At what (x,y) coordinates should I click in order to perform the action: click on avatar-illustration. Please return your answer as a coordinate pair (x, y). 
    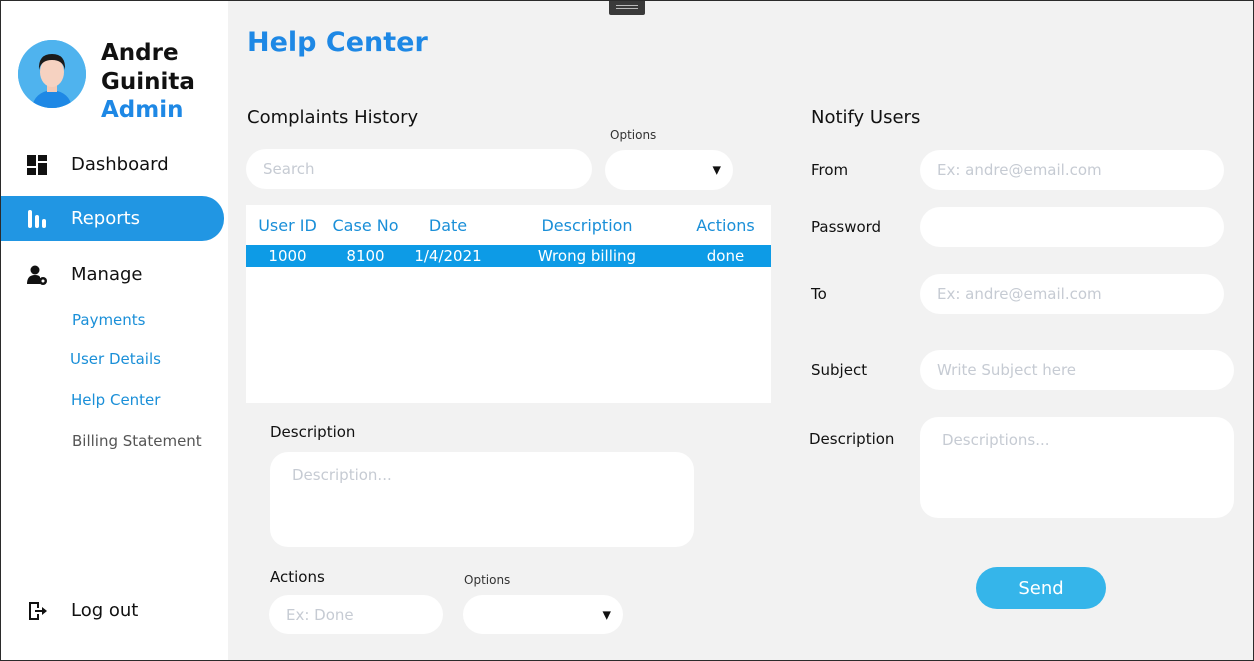
    Looking at the image, I should click on (52, 74).